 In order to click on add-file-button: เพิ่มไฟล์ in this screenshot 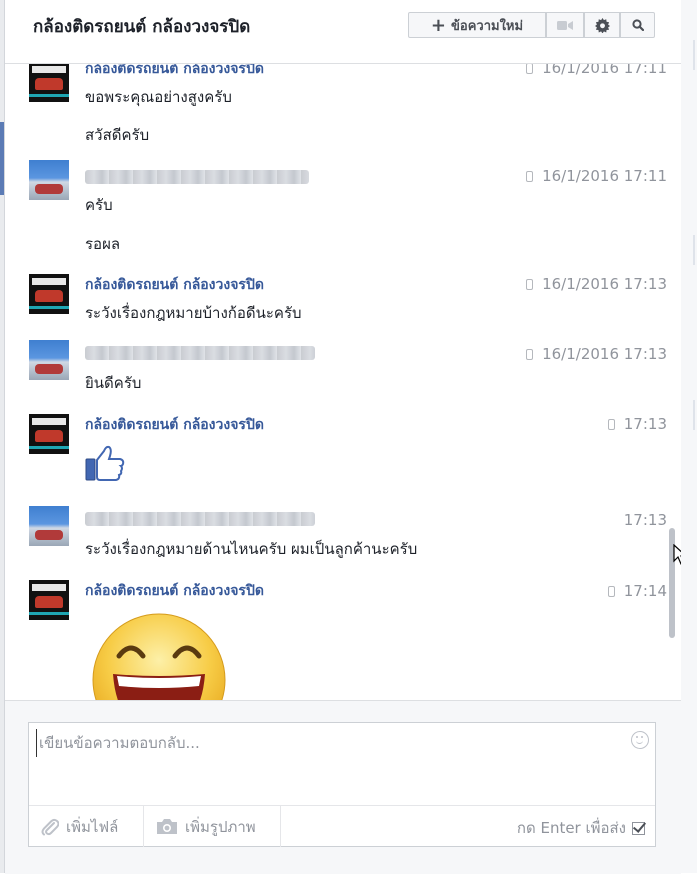, I will do `click(86, 826)`.